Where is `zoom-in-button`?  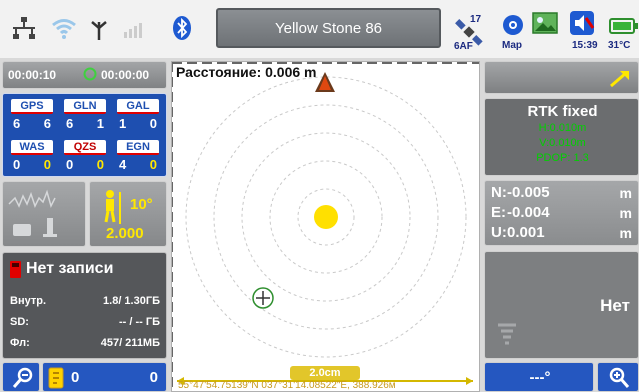 zoom-in-button is located at coordinates (618, 377).